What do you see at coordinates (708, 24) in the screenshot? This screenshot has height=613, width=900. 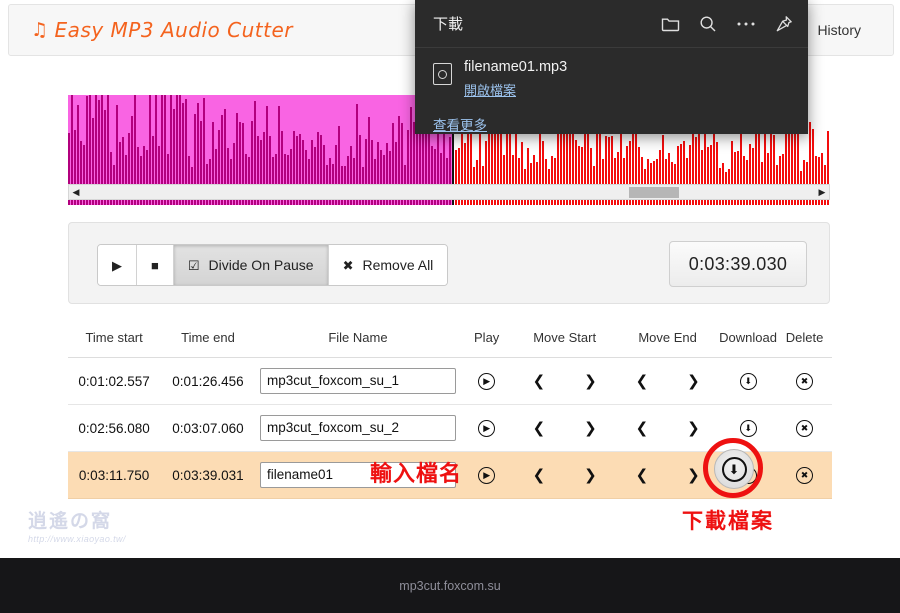 I see `search-icon` at bounding box center [708, 24].